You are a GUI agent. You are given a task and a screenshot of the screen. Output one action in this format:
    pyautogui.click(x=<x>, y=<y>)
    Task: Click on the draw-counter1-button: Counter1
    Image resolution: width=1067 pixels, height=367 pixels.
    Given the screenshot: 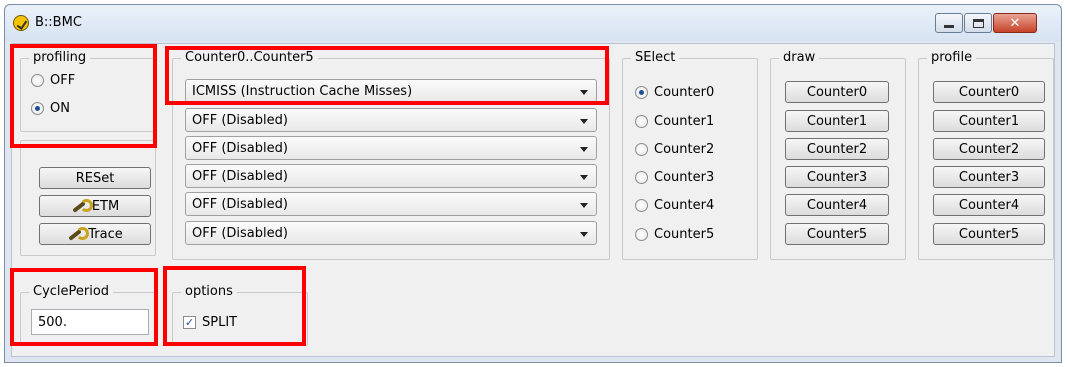 What is the action you would take?
    pyautogui.click(x=837, y=121)
    